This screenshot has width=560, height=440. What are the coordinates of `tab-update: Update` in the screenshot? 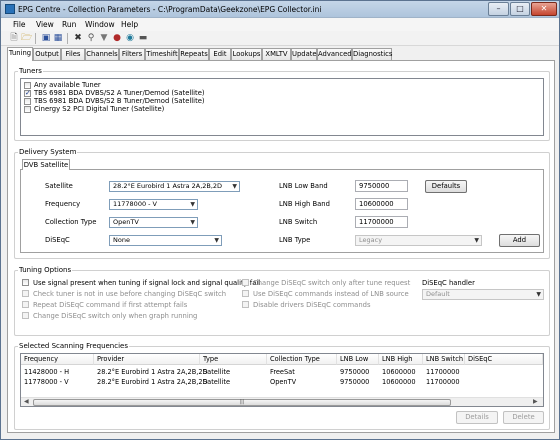 It's located at (304, 54).